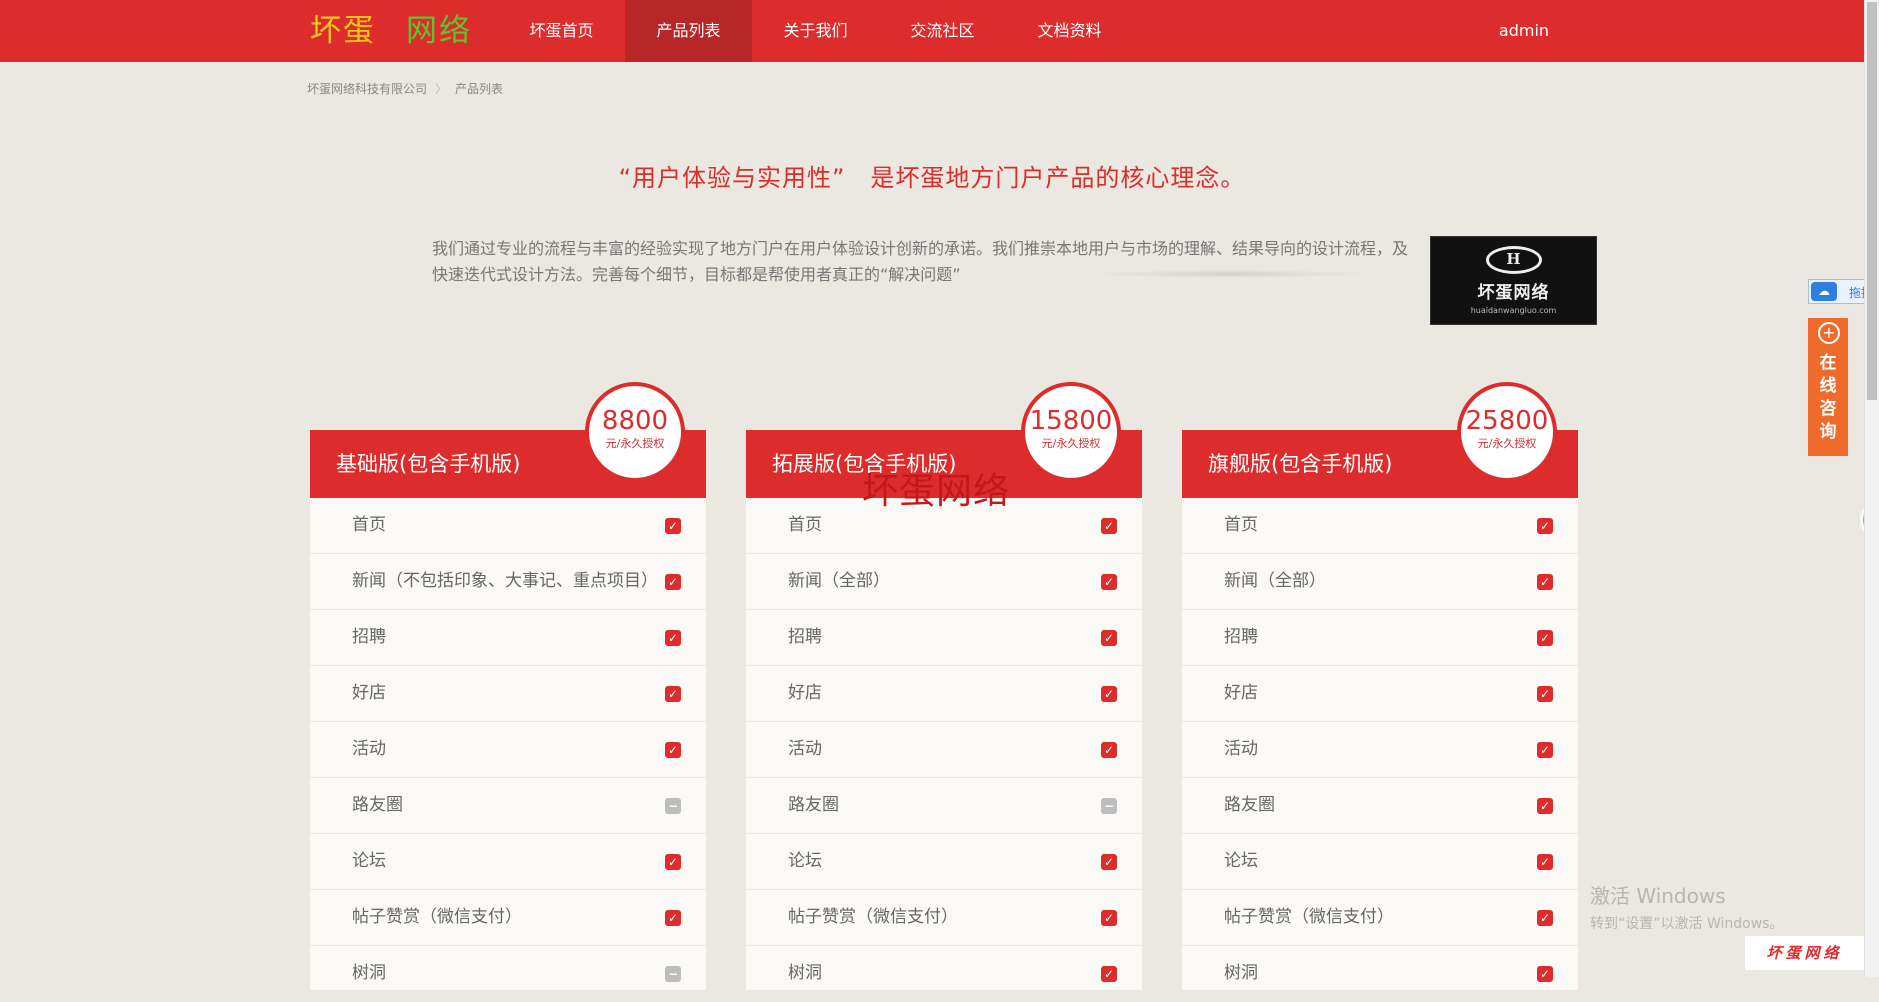 The height and width of the screenshot is (1002, 1879). What do you see at coordinates (508, 806) in the screenshot?
I see `feature-row: 路友圈 −` at bounding box center [508, 806].